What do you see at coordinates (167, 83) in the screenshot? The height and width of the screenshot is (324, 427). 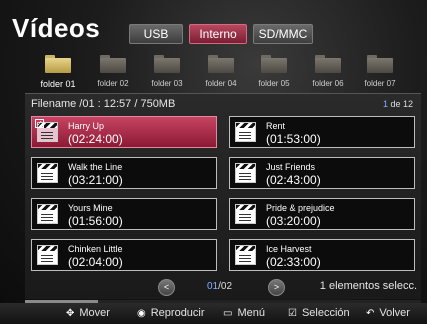 I see `folder-label: folder 03` at bounding box center [167, 83].